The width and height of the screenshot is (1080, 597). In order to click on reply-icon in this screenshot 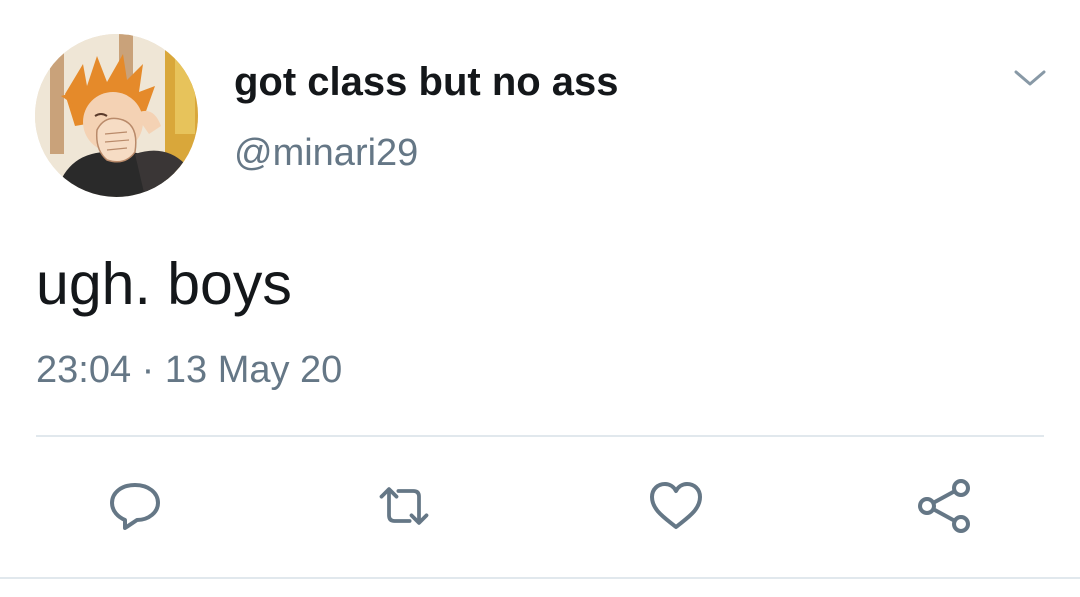, I will do `click(135, 506)`.